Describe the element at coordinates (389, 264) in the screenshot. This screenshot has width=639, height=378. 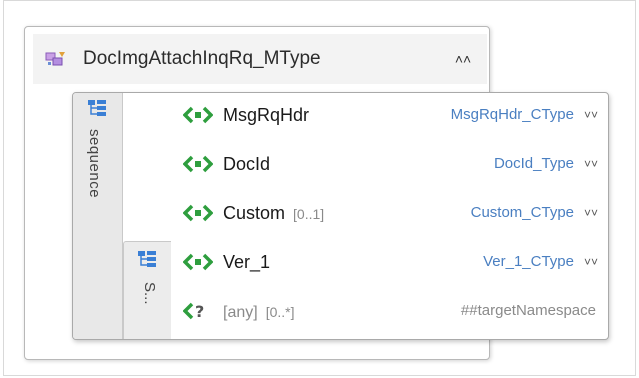
I see `element-row: Ver_1 Ver_1_CType ˅˅` at that location.